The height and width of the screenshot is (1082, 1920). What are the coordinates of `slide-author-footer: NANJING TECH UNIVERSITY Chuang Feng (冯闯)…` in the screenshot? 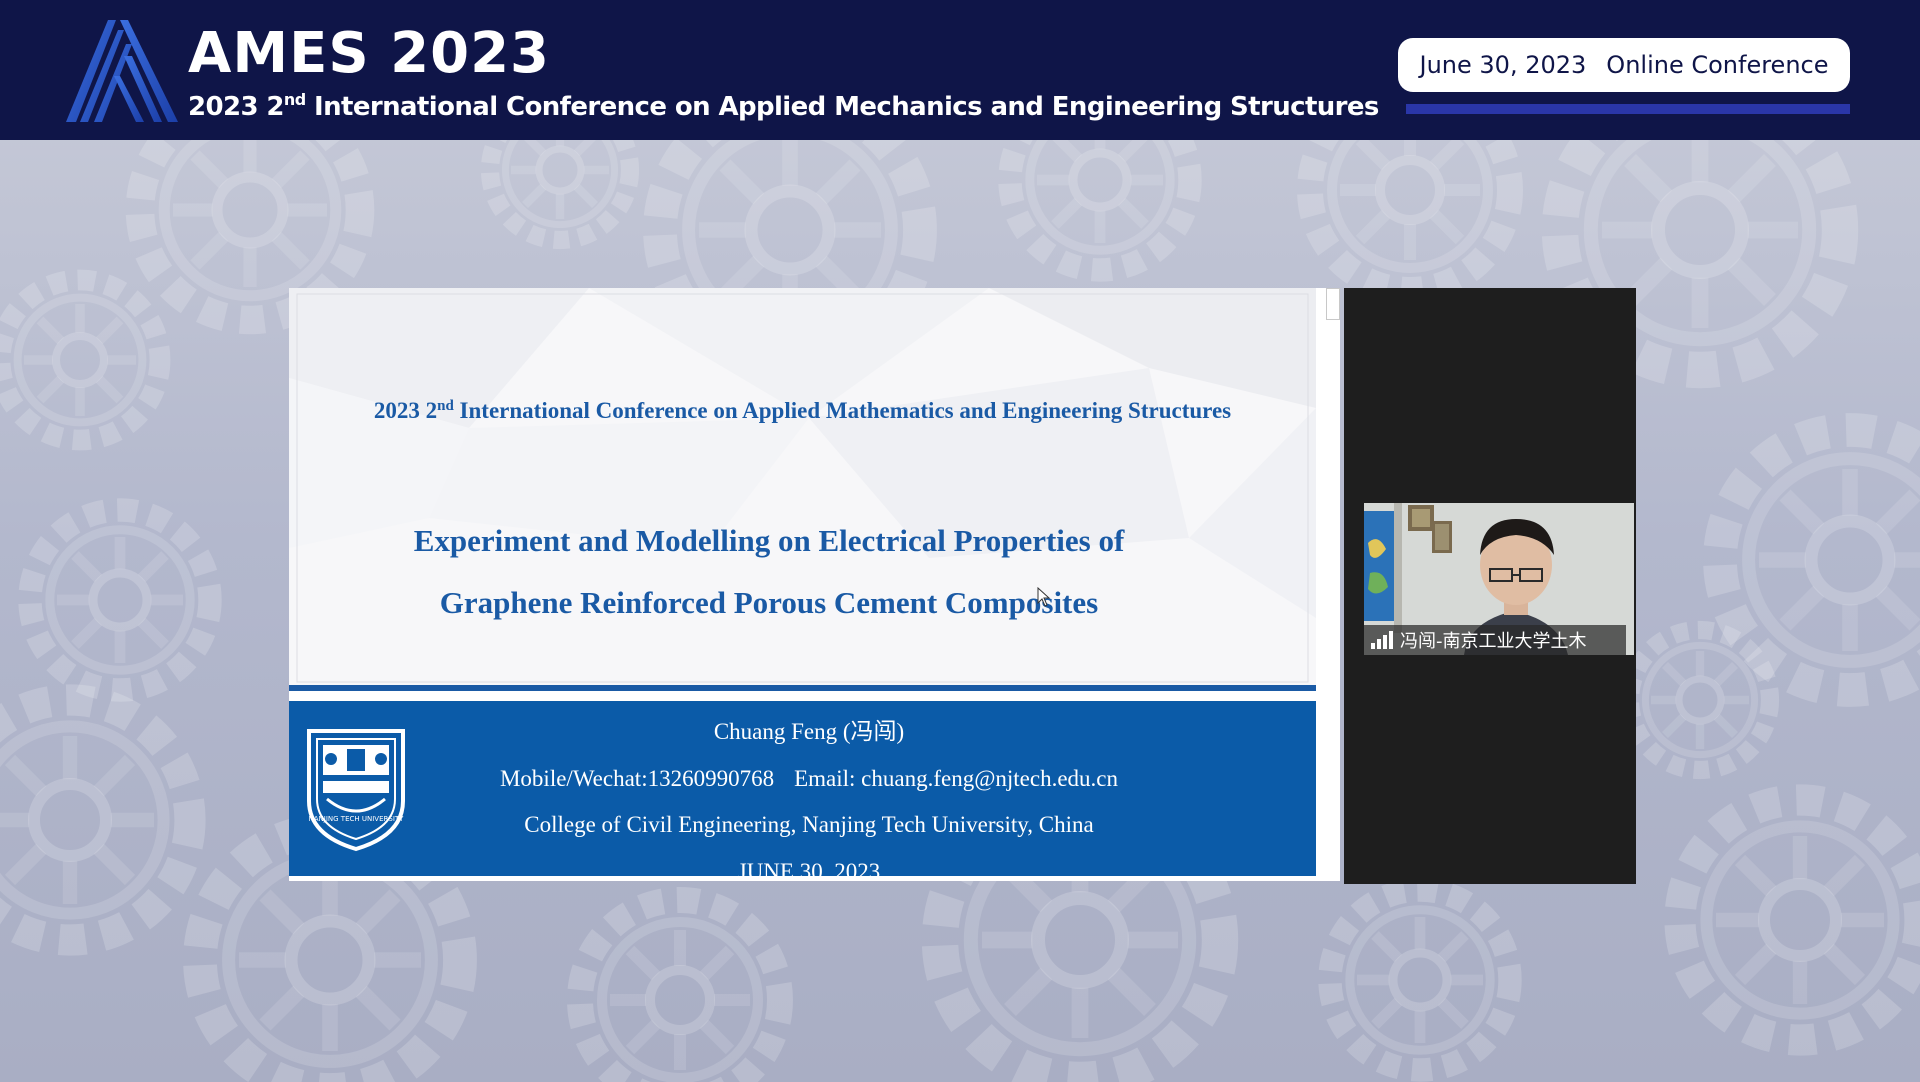 It's located at (802, 791).